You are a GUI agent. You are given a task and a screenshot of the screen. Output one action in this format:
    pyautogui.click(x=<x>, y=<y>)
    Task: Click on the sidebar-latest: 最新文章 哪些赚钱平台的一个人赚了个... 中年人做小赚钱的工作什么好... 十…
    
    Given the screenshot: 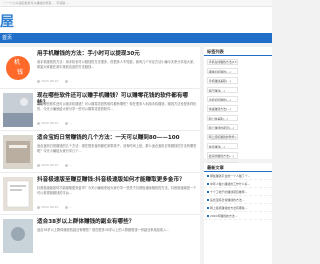 What is the action you would take?
    pyautogui.click(x=238, y=213)
    